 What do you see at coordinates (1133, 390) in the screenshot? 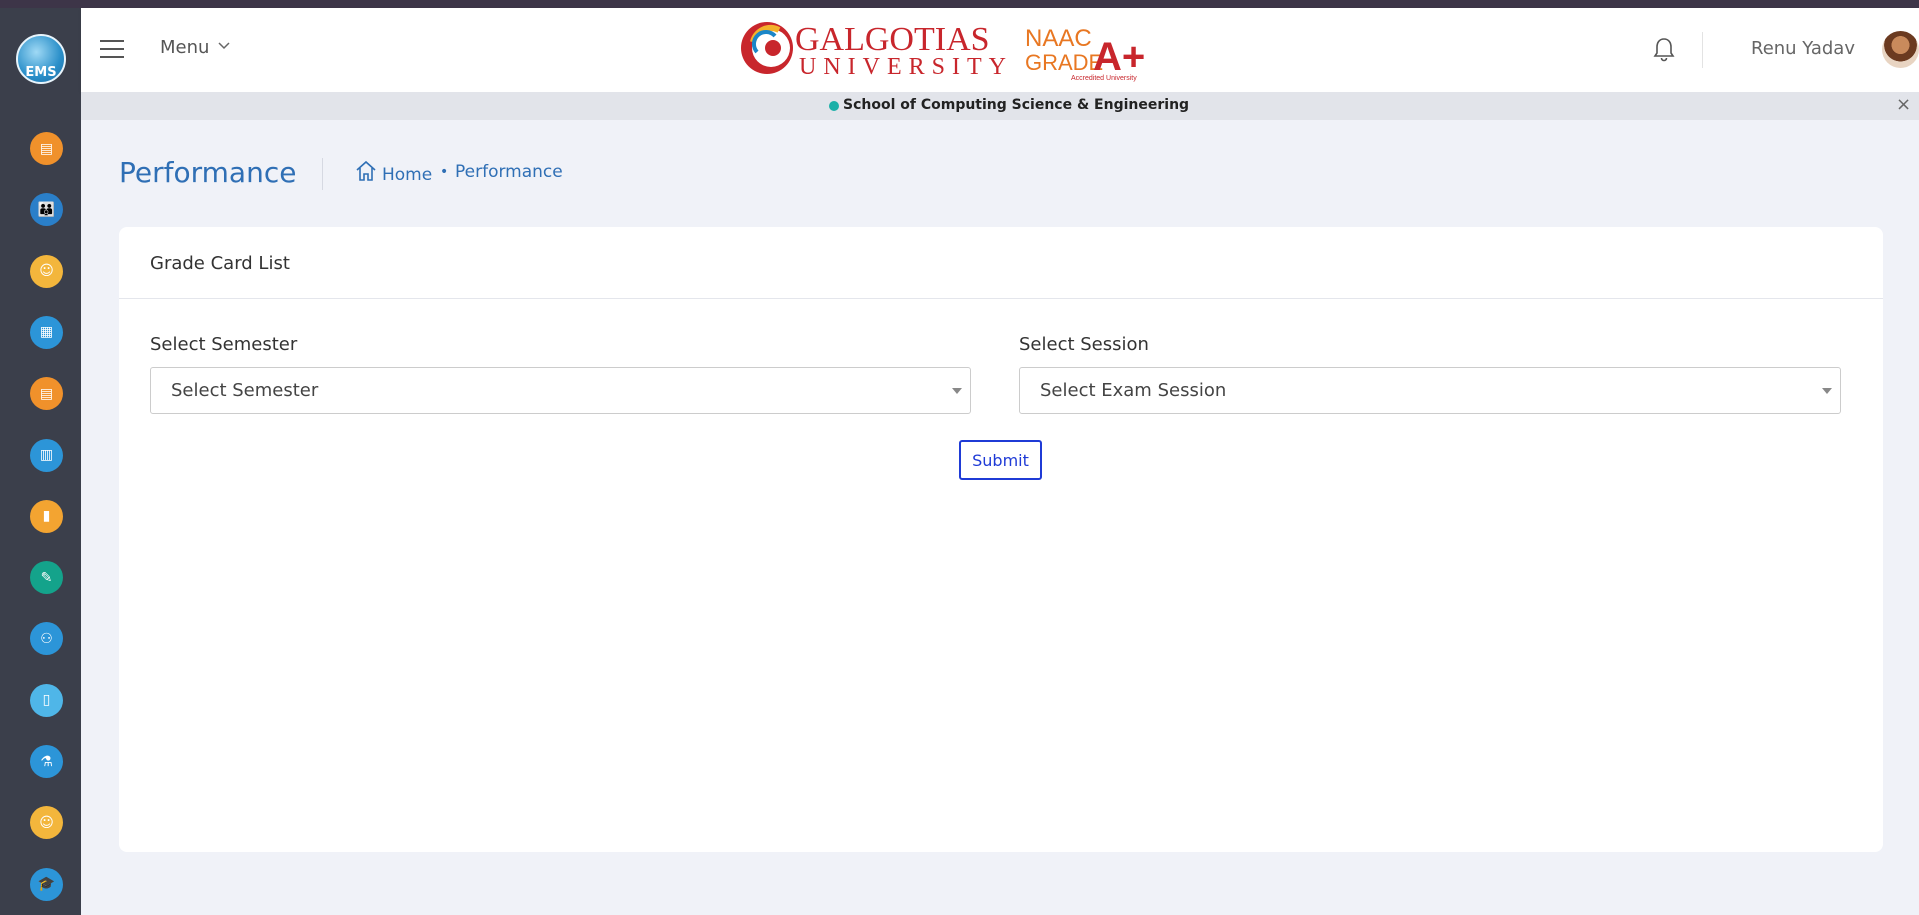
I see `session-select-value: Select Exam Session` at bounding box center [1133, 390].